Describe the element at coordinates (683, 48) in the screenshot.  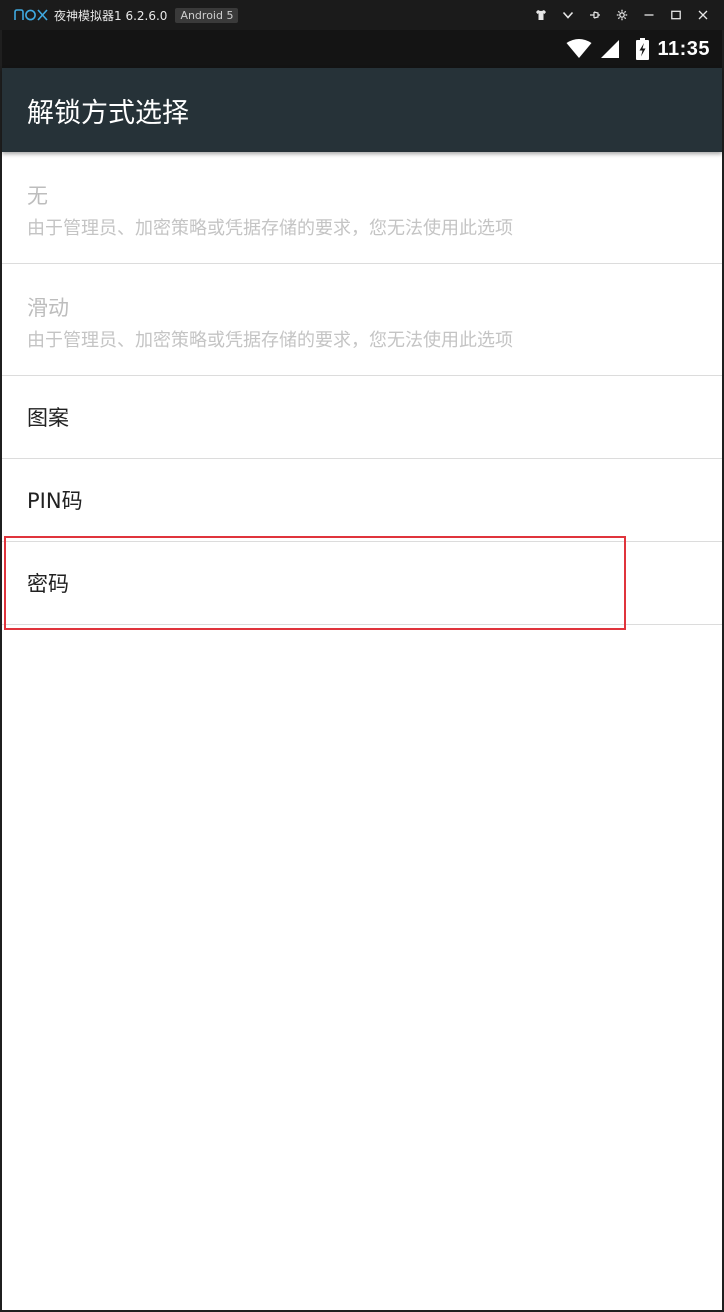
I see `status-time: 11:35` at that location.